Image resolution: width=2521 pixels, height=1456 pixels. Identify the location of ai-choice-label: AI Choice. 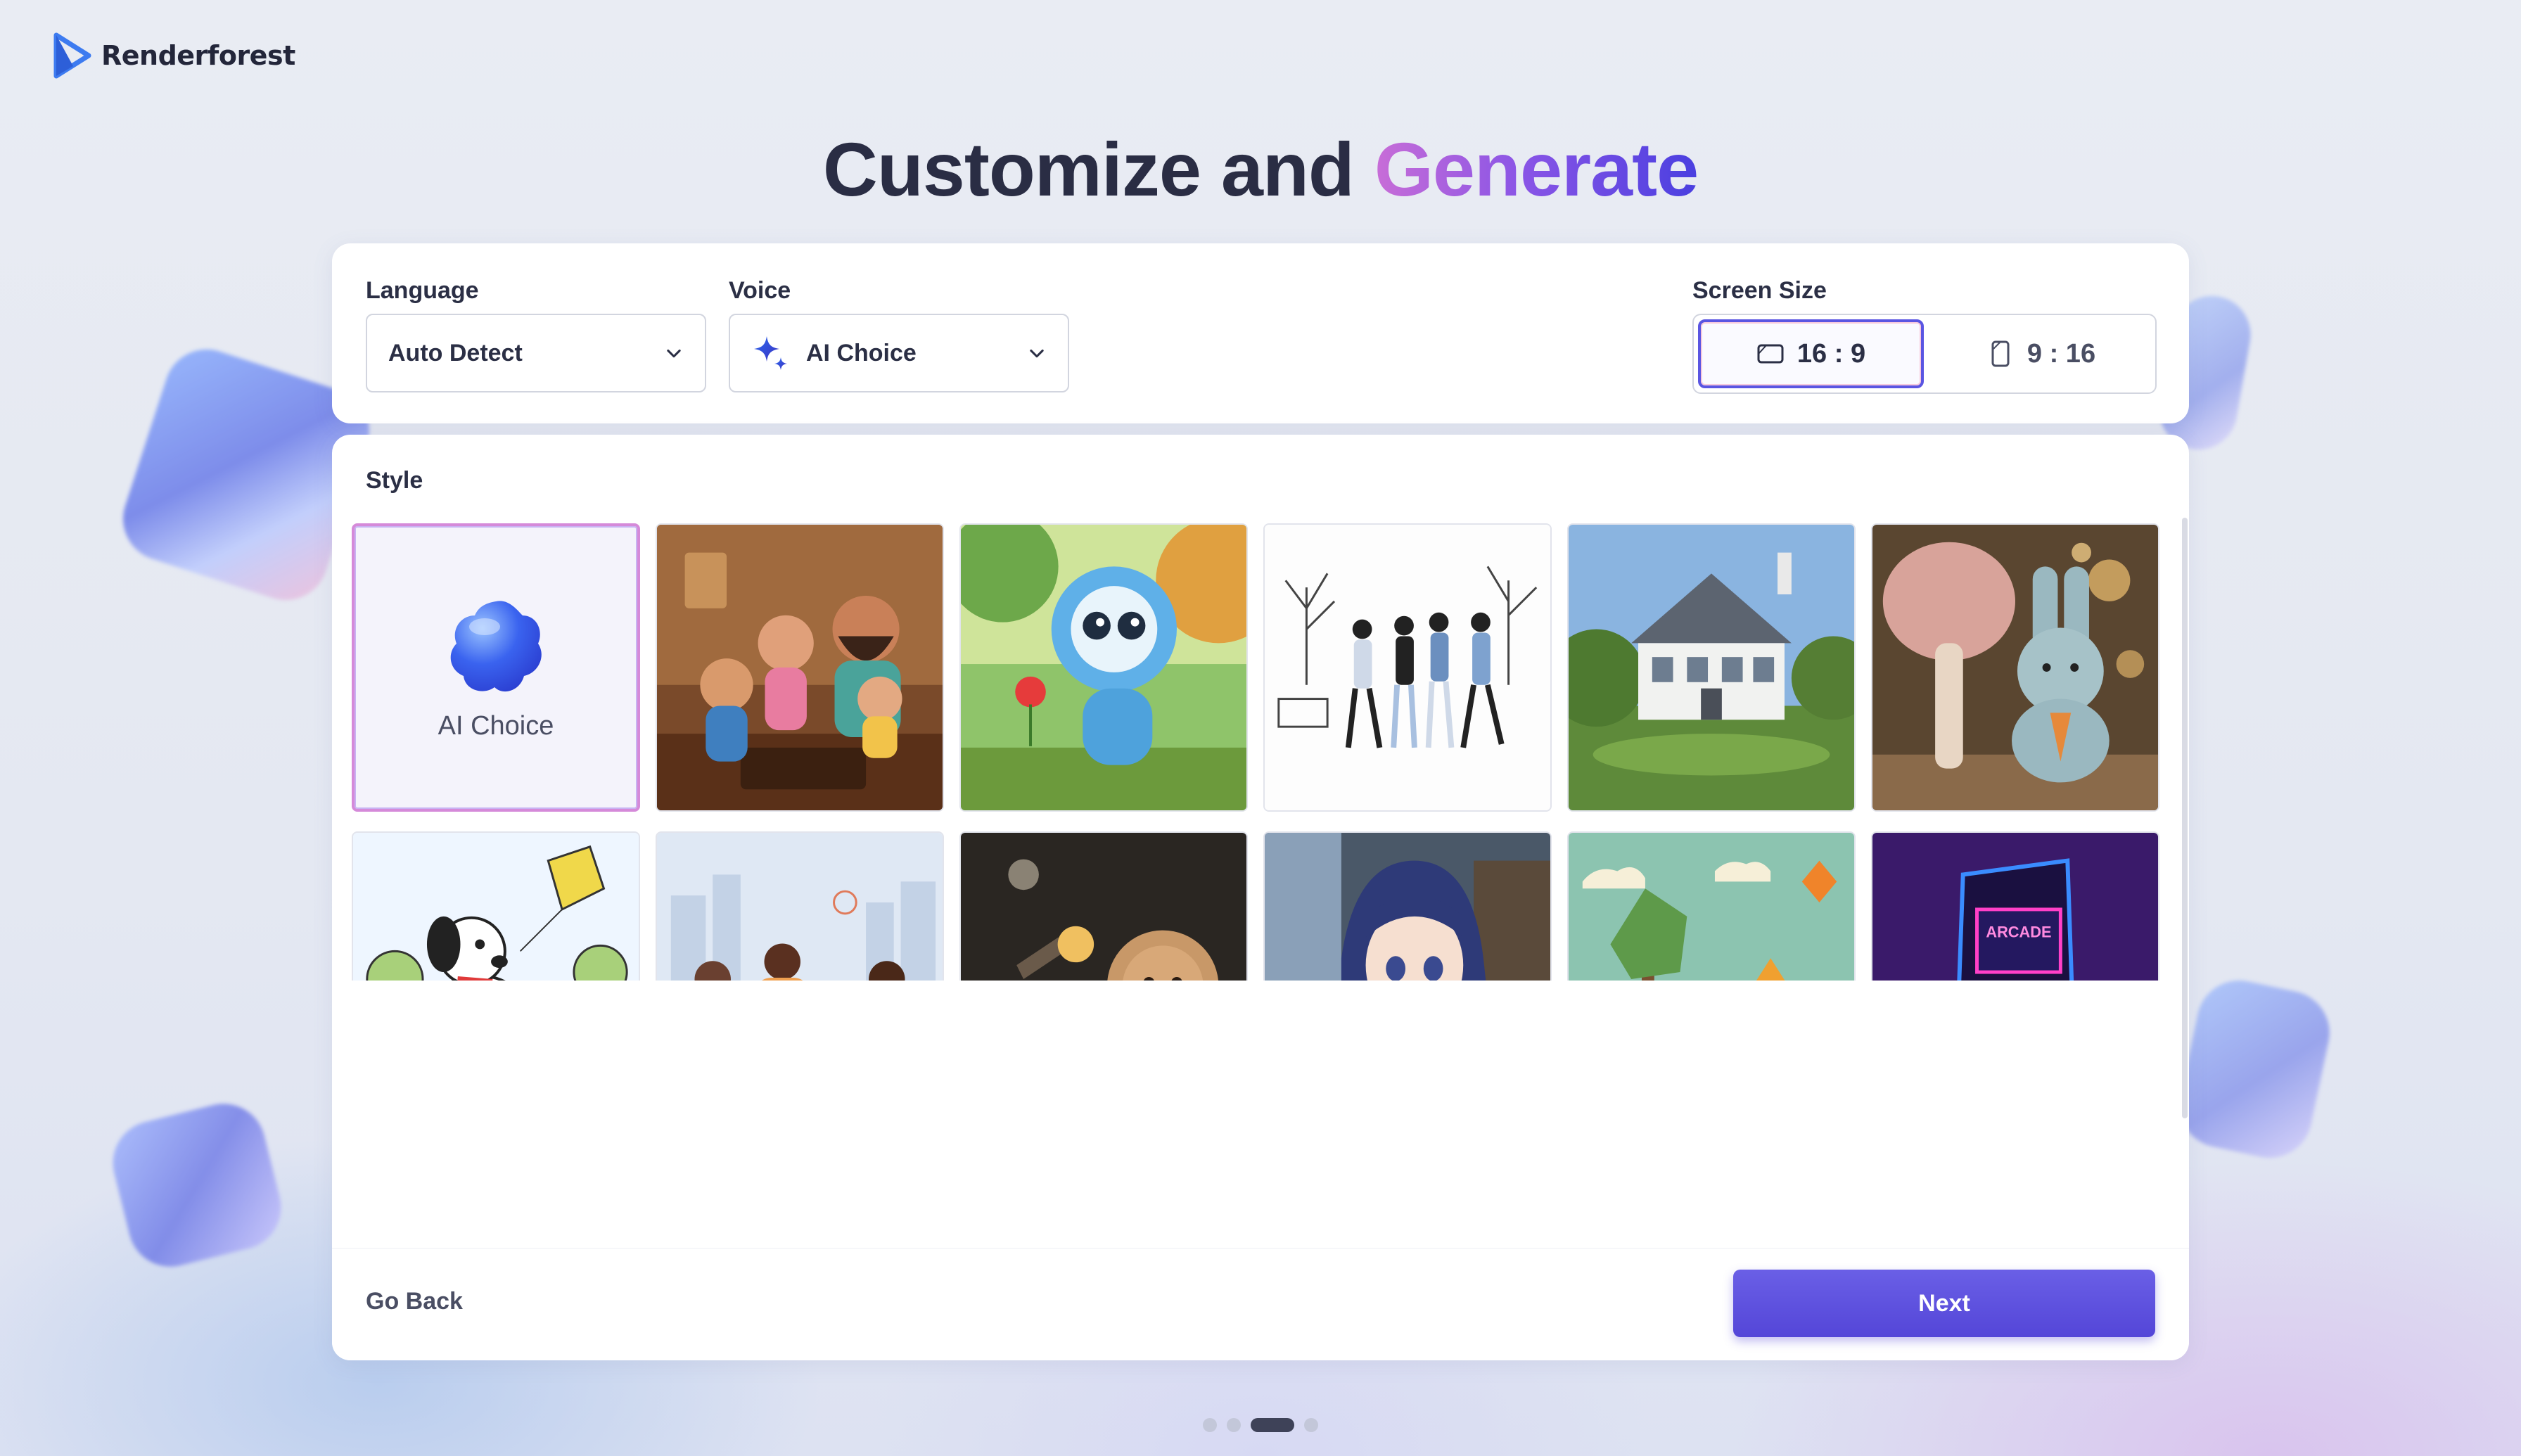
(496, 725).